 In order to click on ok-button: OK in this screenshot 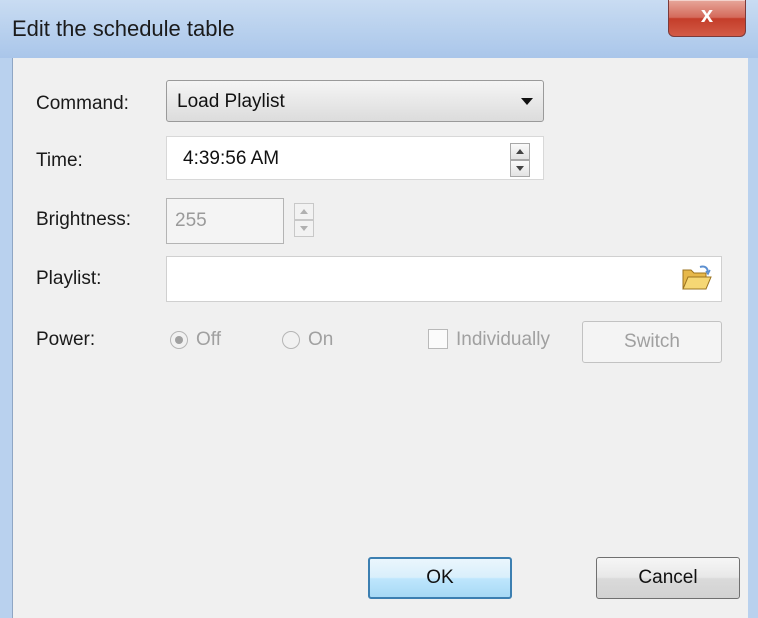, I will do `click(440, 578)`.